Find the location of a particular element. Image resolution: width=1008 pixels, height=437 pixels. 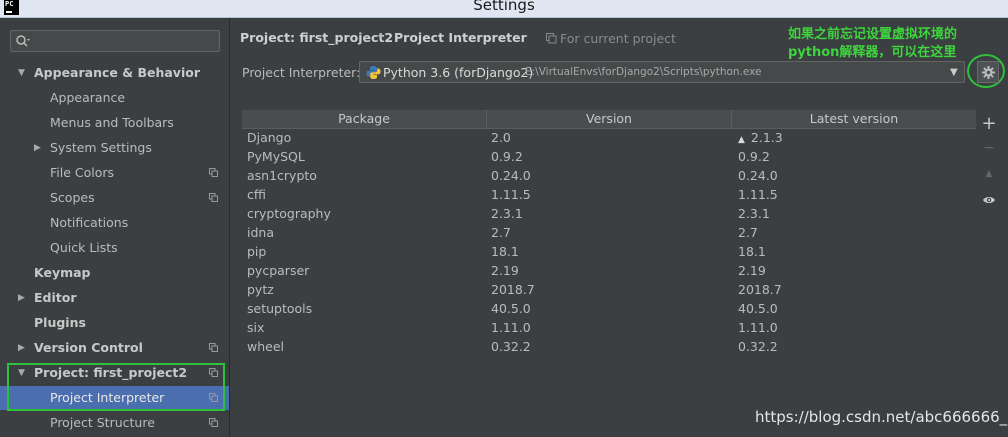

package-cell-text: wheel is located at coordinates (265, 346).